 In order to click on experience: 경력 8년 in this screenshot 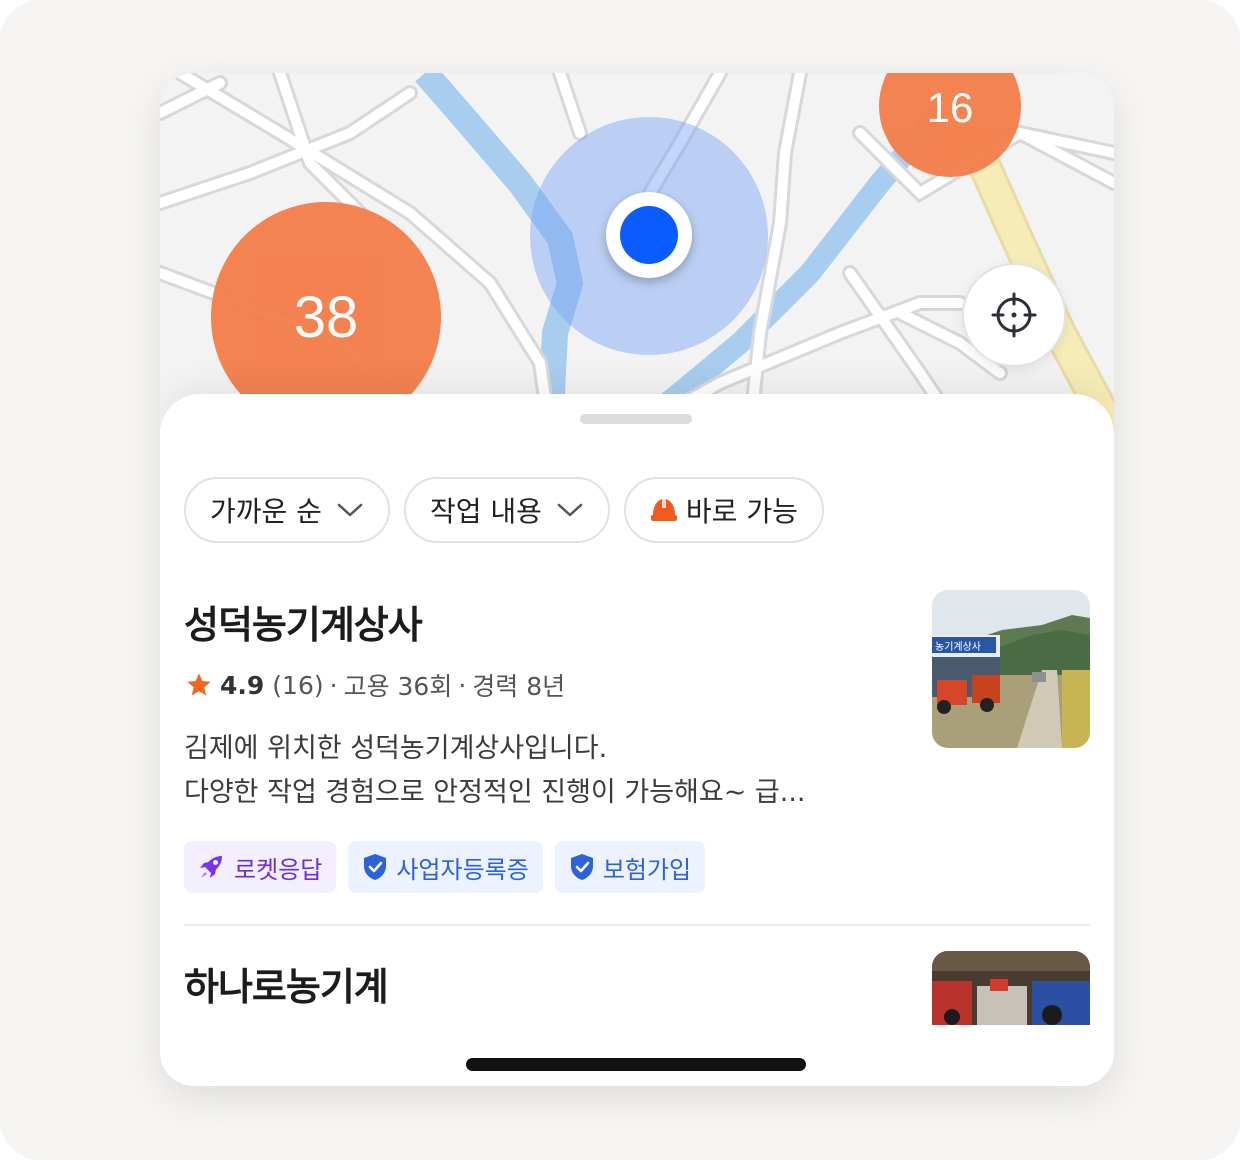, I will do `click(519, 686)`.